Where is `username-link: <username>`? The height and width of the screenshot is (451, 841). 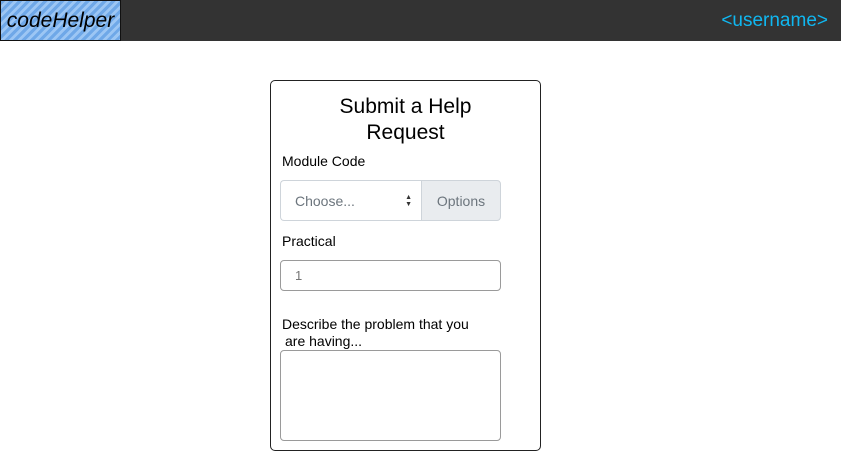 username-link: <username> is located at coordinates (774, 20).